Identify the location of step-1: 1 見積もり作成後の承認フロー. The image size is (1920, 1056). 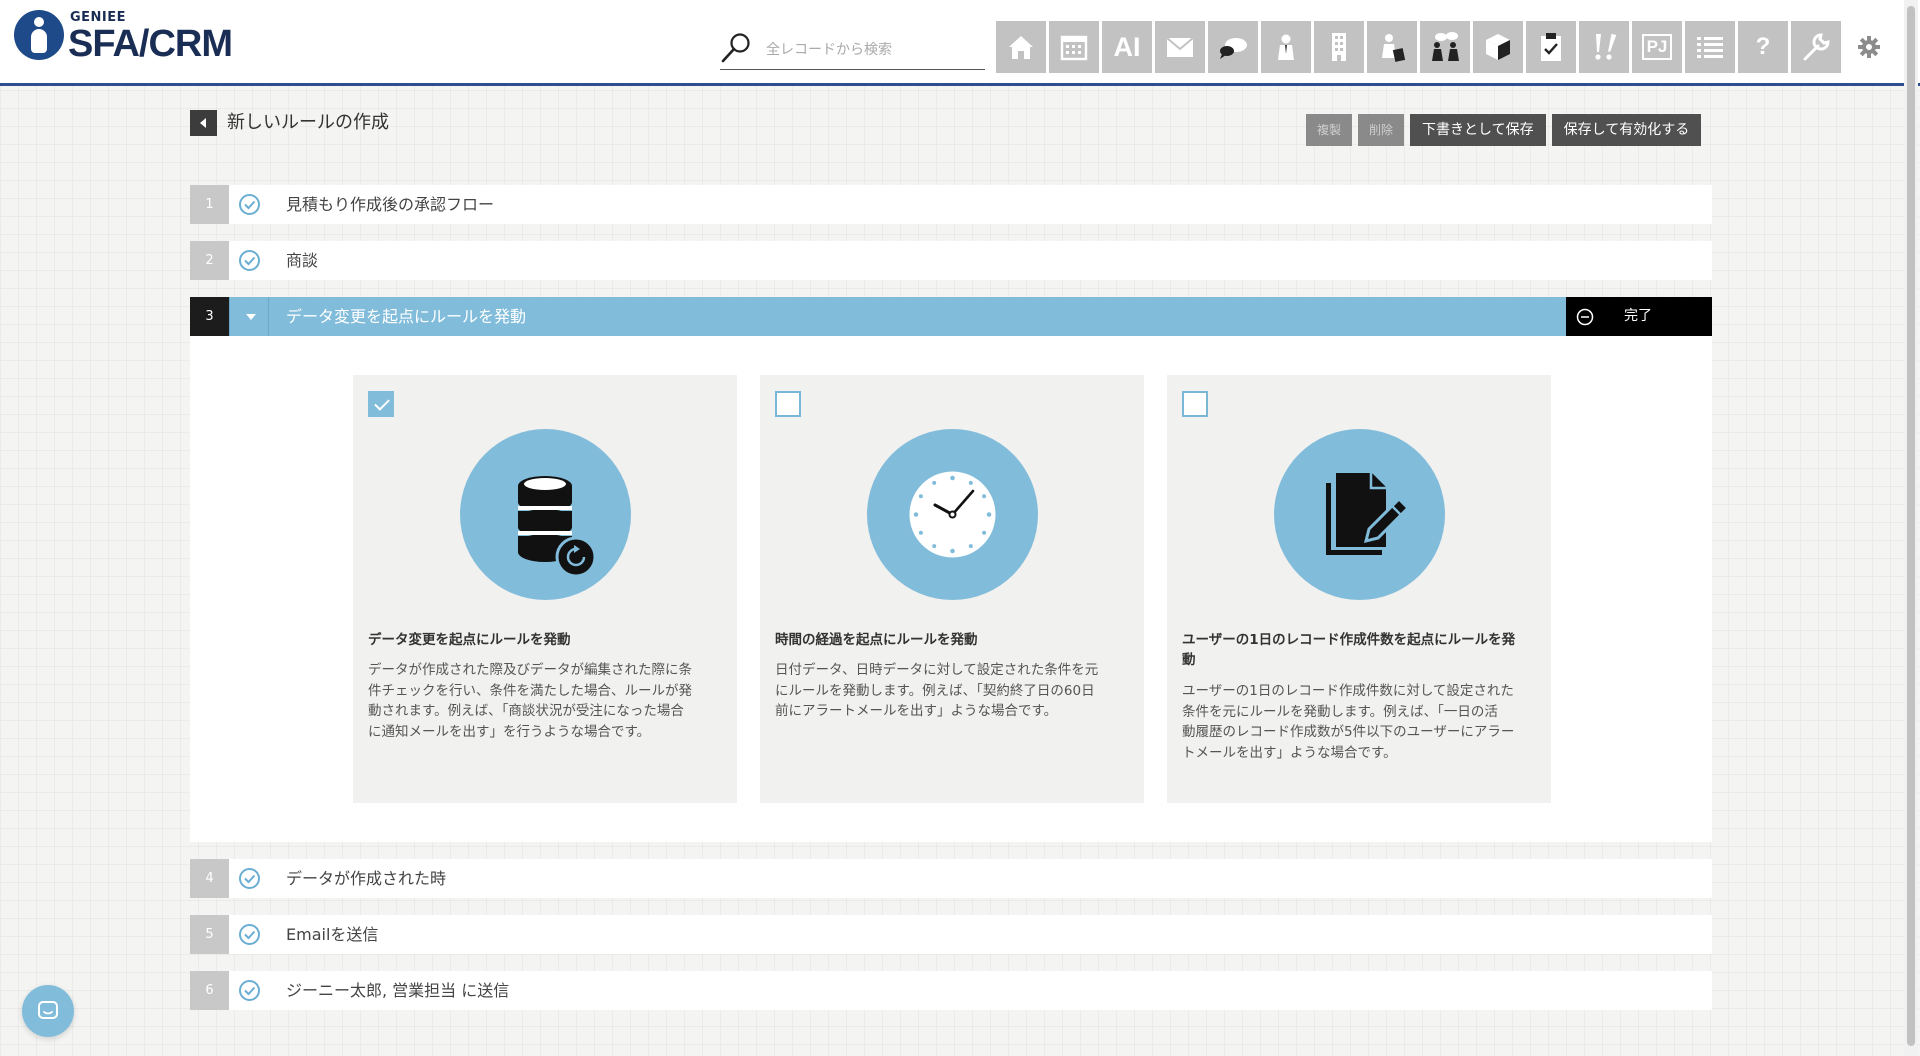
(951, 204).